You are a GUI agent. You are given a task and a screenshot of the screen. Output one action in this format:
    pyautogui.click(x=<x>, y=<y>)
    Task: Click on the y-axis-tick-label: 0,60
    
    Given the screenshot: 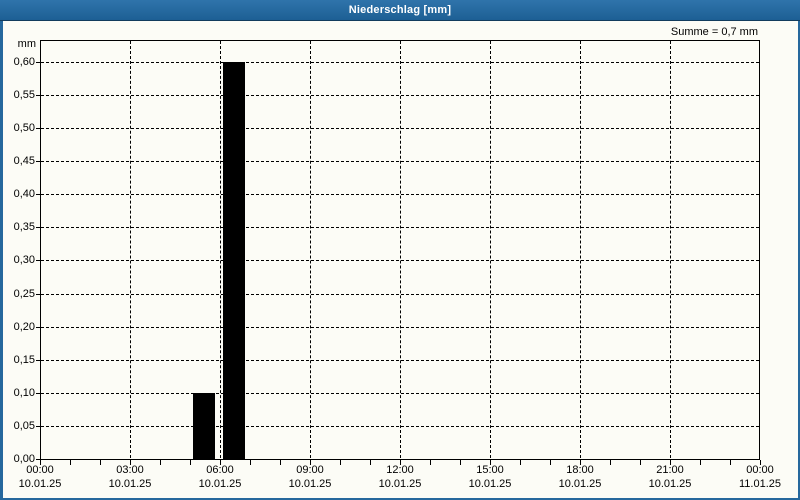 What is the action you would take?
    pyautogui.click(x=24, y=61)
    